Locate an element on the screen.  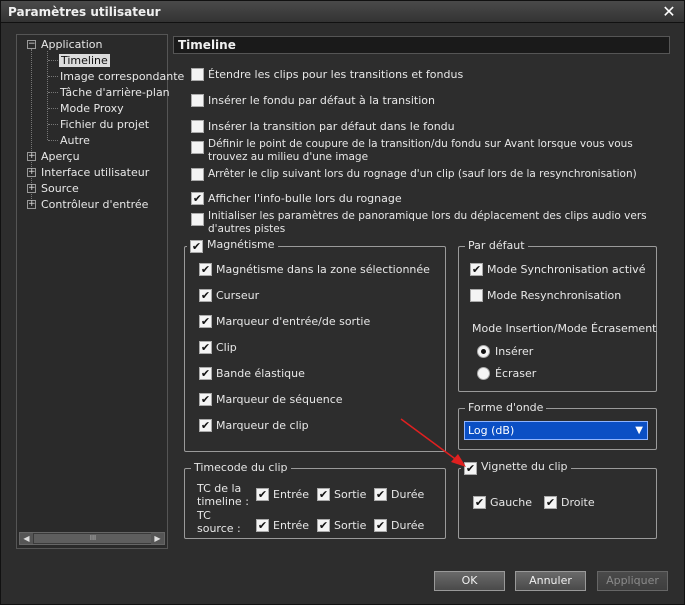
par-defaut-title: Par défaut is located at coordinates (496, 245).